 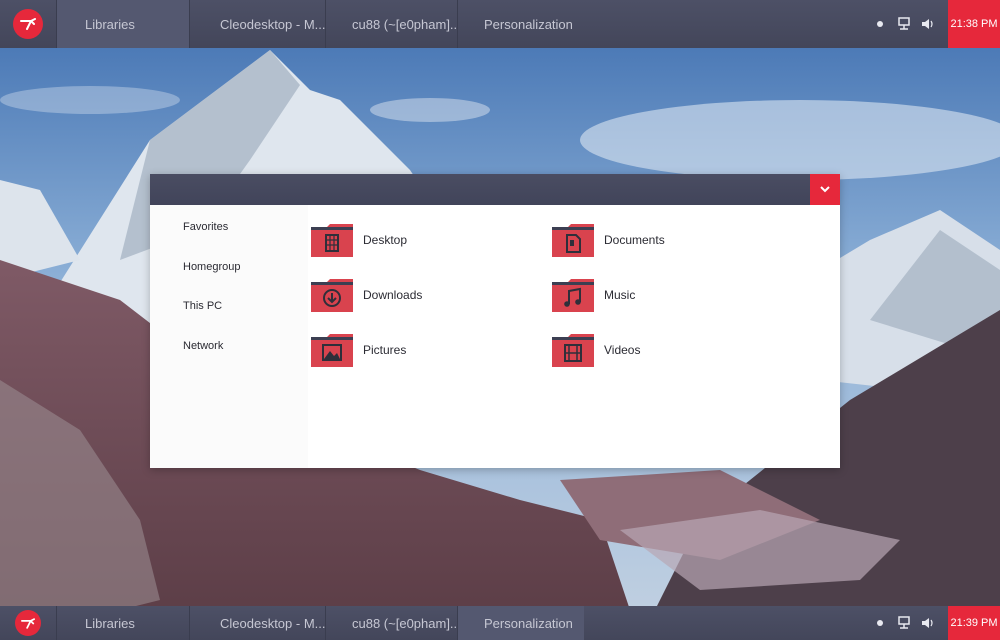 I want to click on chevron-down-icon, so click(x=825, y=189).